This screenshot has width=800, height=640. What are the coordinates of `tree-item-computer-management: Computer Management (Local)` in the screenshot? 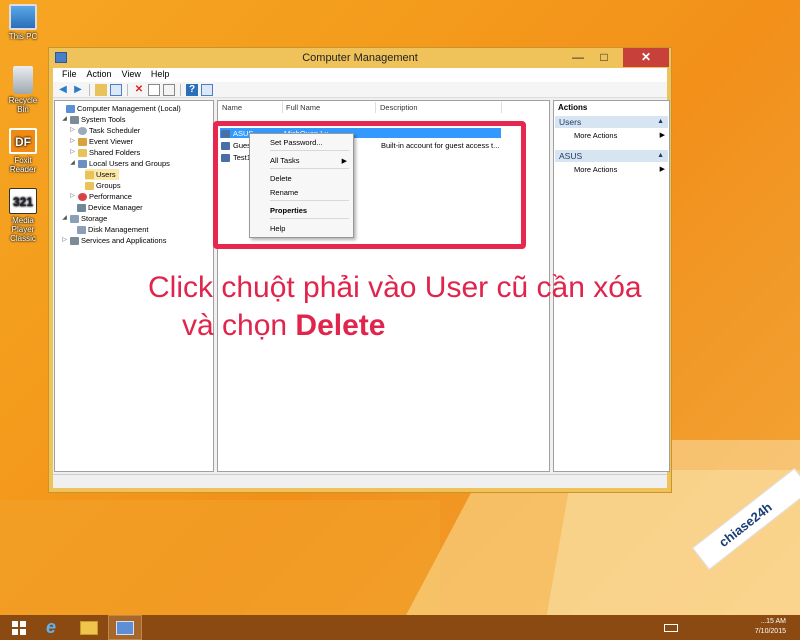 It's located at (119, 108).